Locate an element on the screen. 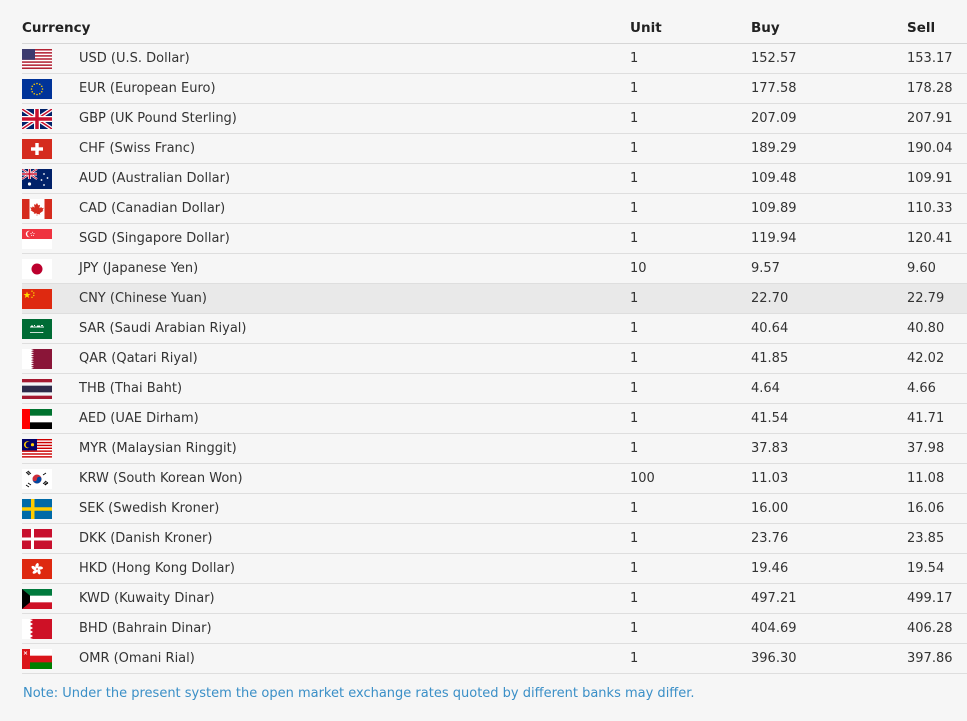 Image resolution: width=967 pixels, height=721 pixels. table-row: HKD (Hong Kong Dollar) 1 19.46 19.54 is located at coordinates (494, 568).